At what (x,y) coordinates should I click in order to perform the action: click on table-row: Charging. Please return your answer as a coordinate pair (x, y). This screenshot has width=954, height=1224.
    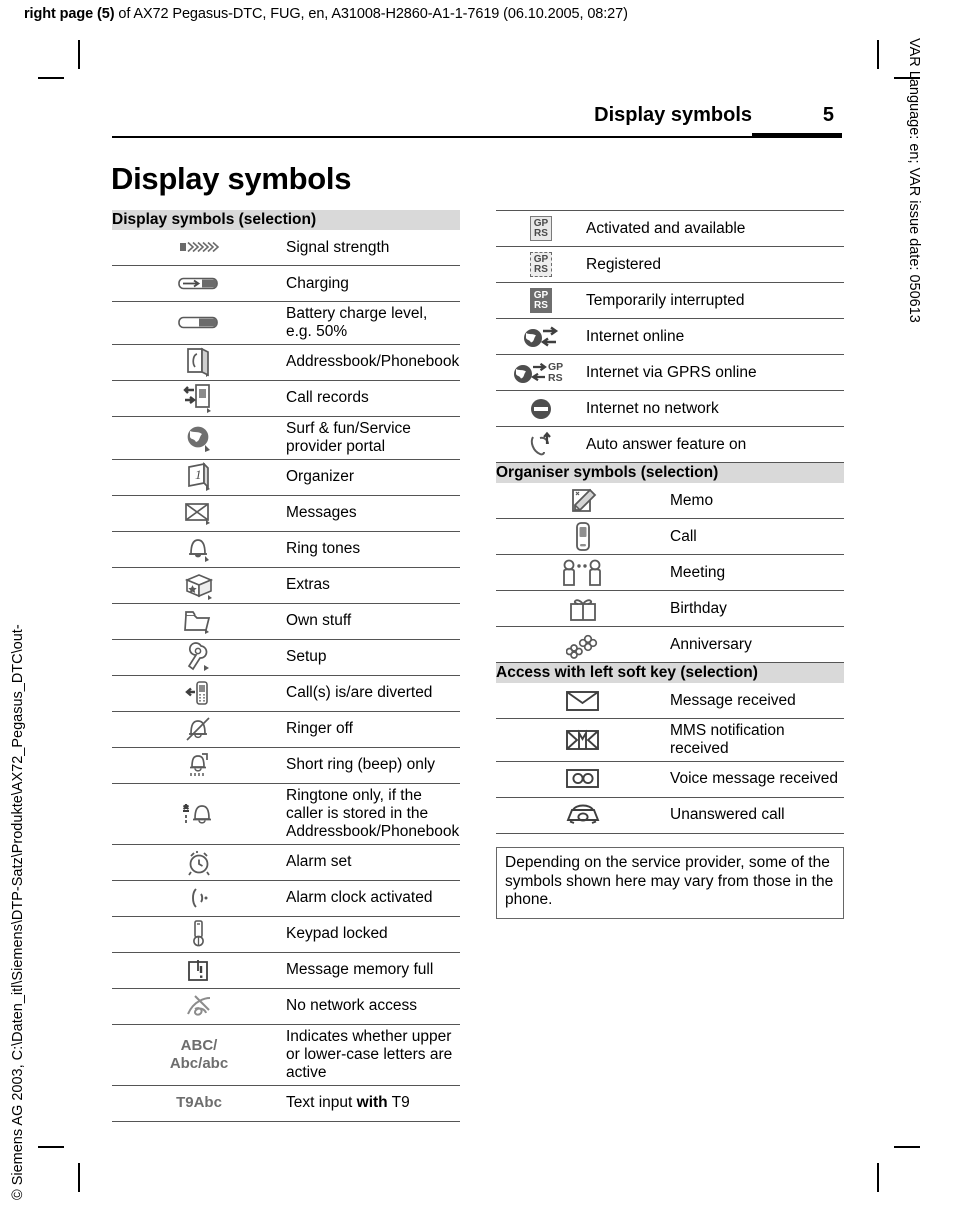
    Looking at the image, I should click on (286, 284).